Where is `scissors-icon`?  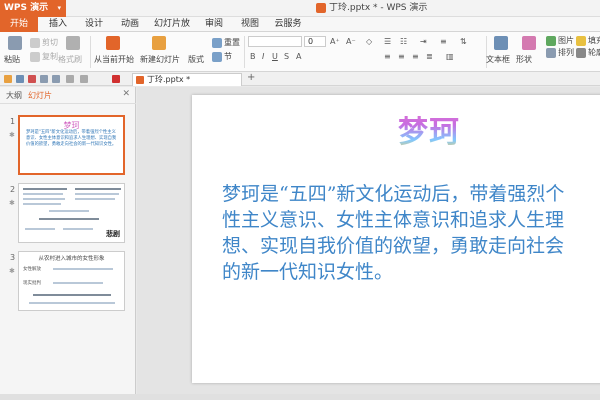
scissors-icon is located at coordinates (35, 42).